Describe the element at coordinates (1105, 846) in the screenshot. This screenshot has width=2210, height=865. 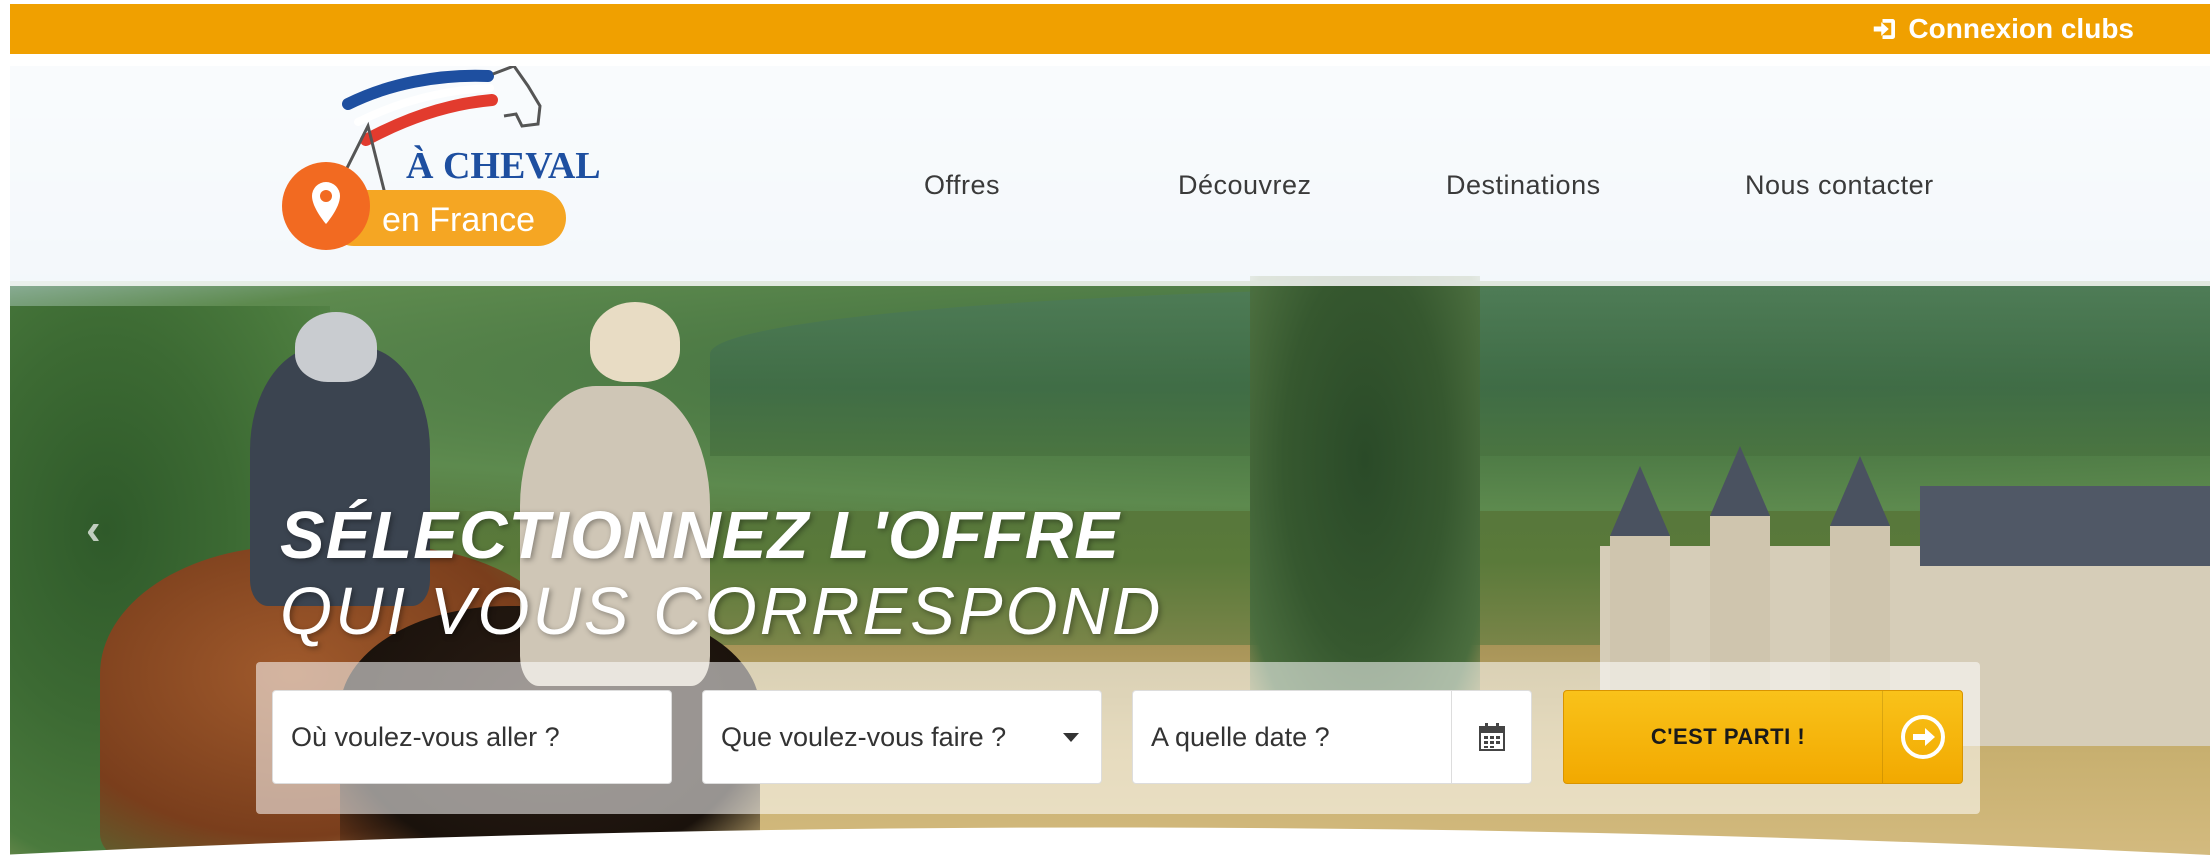
I see `section-divider` at that location.